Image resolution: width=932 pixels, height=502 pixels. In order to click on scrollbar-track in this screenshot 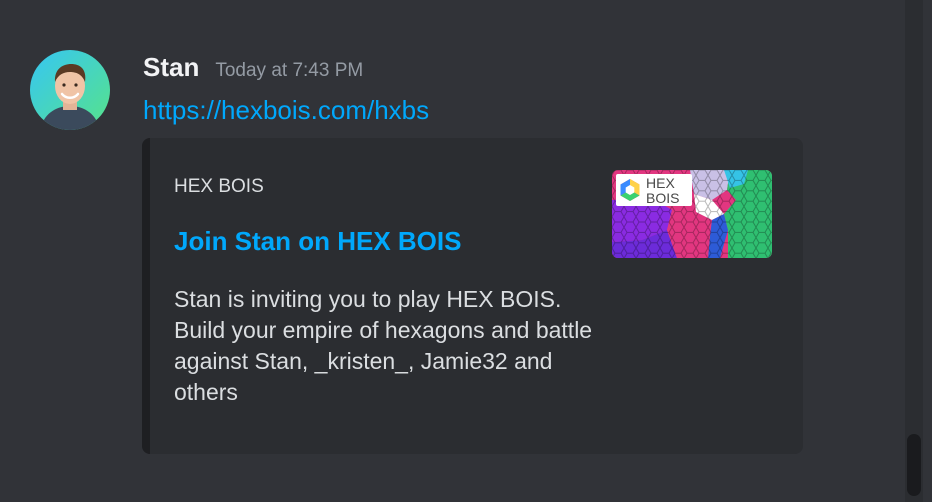, I will do `click(914, 251)`.